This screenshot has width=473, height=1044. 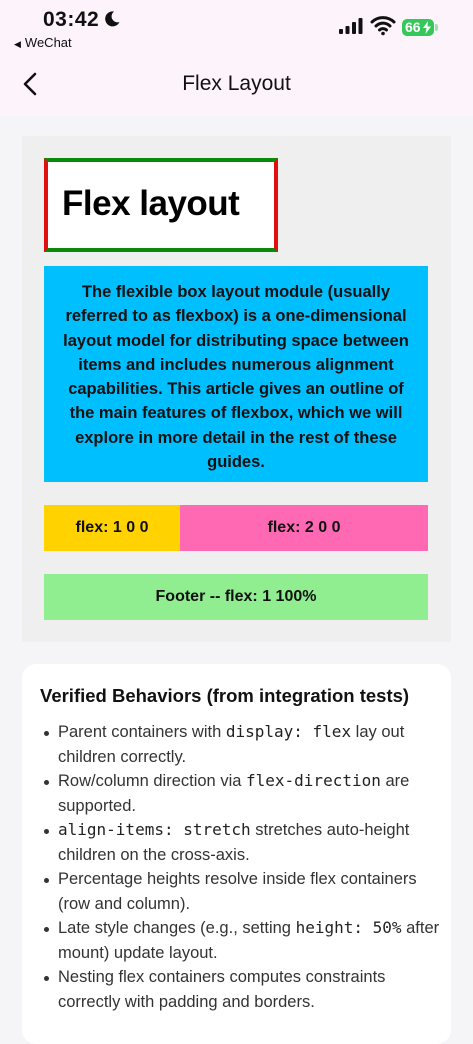 I want to click on nav-bar: Flex Layout, so click(x=236, y=86).